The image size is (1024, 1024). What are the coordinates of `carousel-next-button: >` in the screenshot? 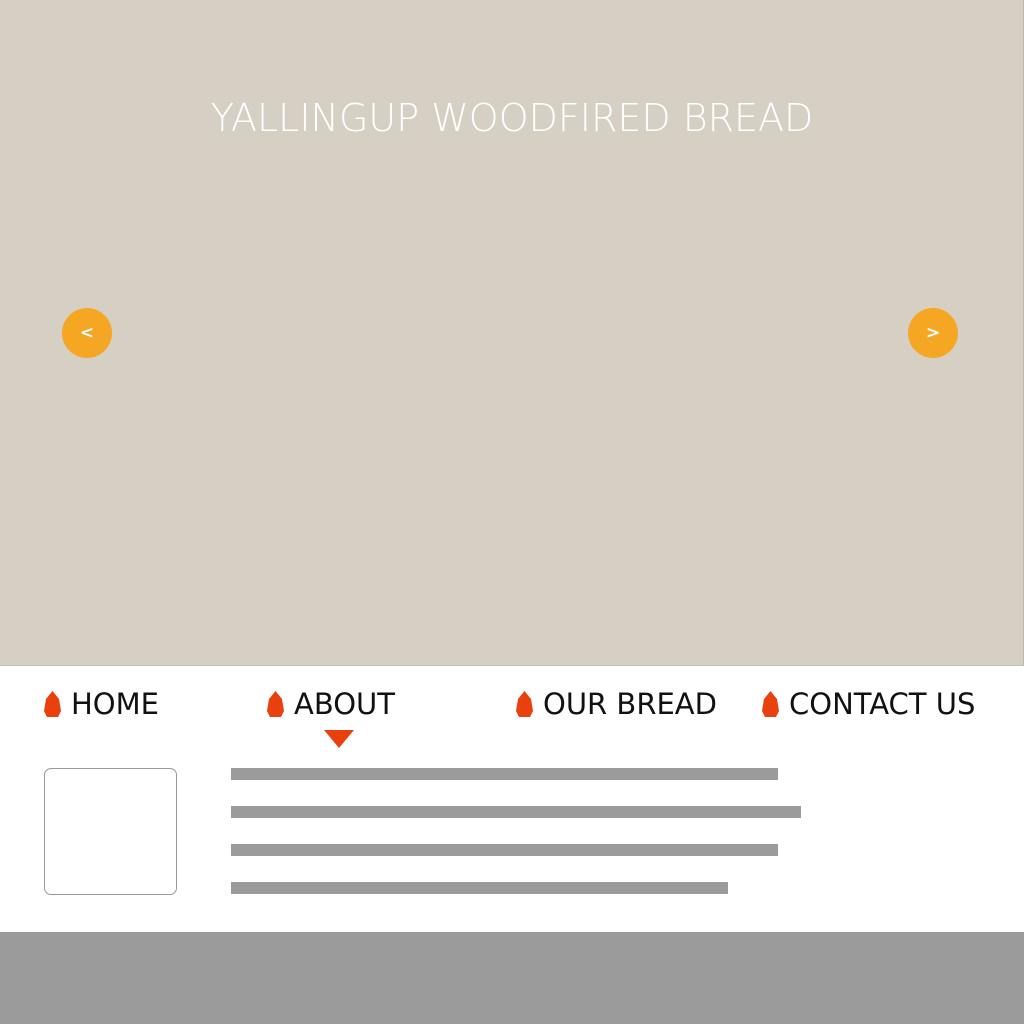 It's located at (933, 333).